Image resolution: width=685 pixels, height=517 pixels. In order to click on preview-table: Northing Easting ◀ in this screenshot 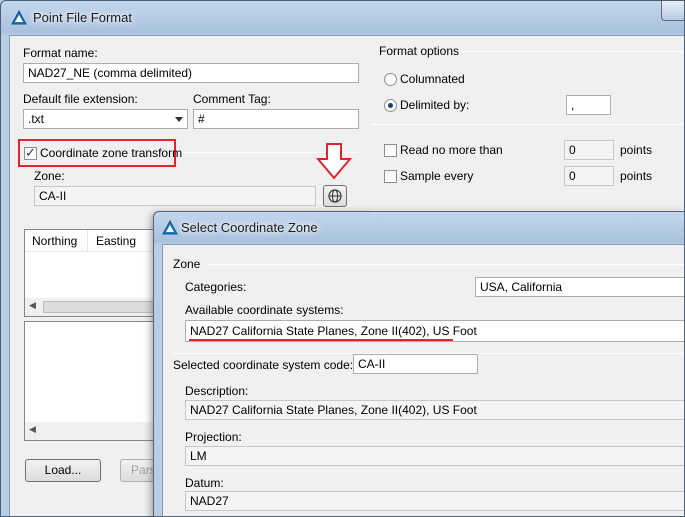, I will do `click(94, 273)`.